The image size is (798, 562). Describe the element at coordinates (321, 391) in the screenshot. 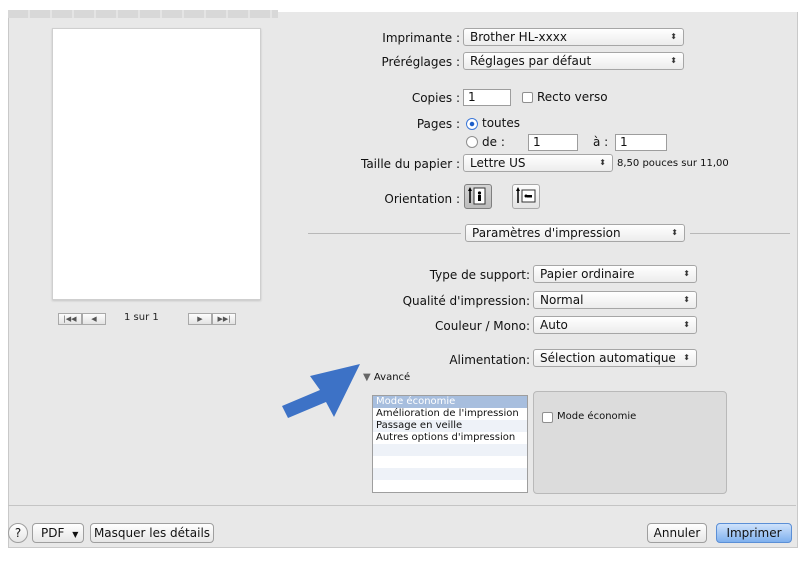

I see `arrow-pointer-icon` at that location.